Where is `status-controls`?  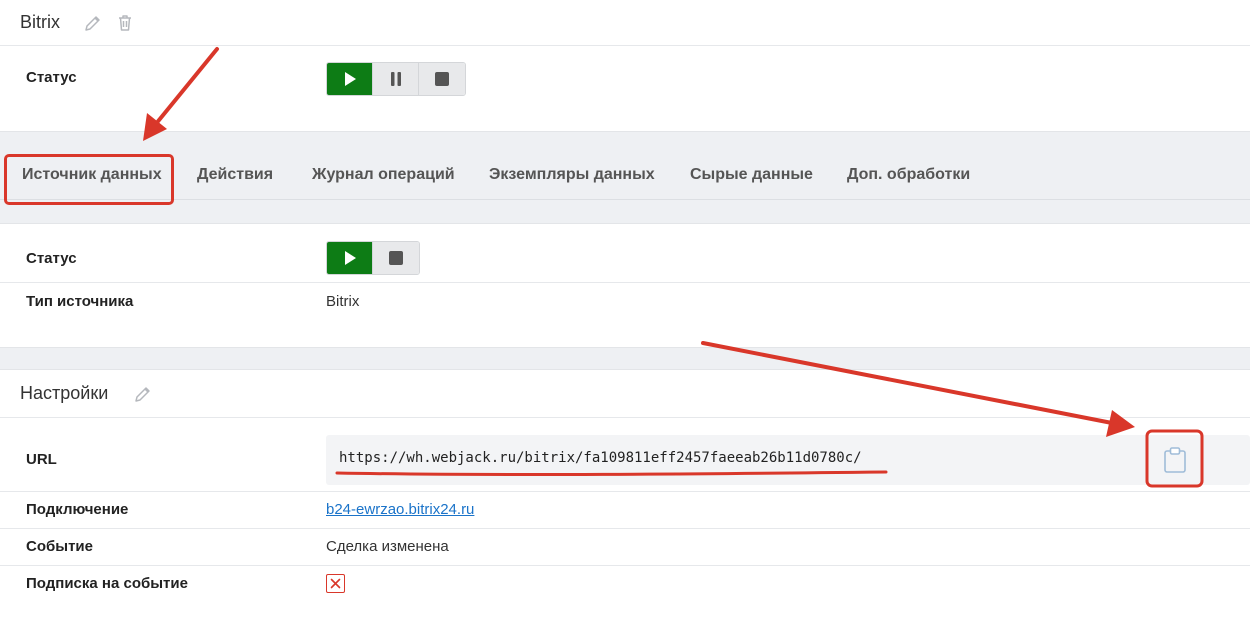
status-controls is located at coordinates (396, 79).